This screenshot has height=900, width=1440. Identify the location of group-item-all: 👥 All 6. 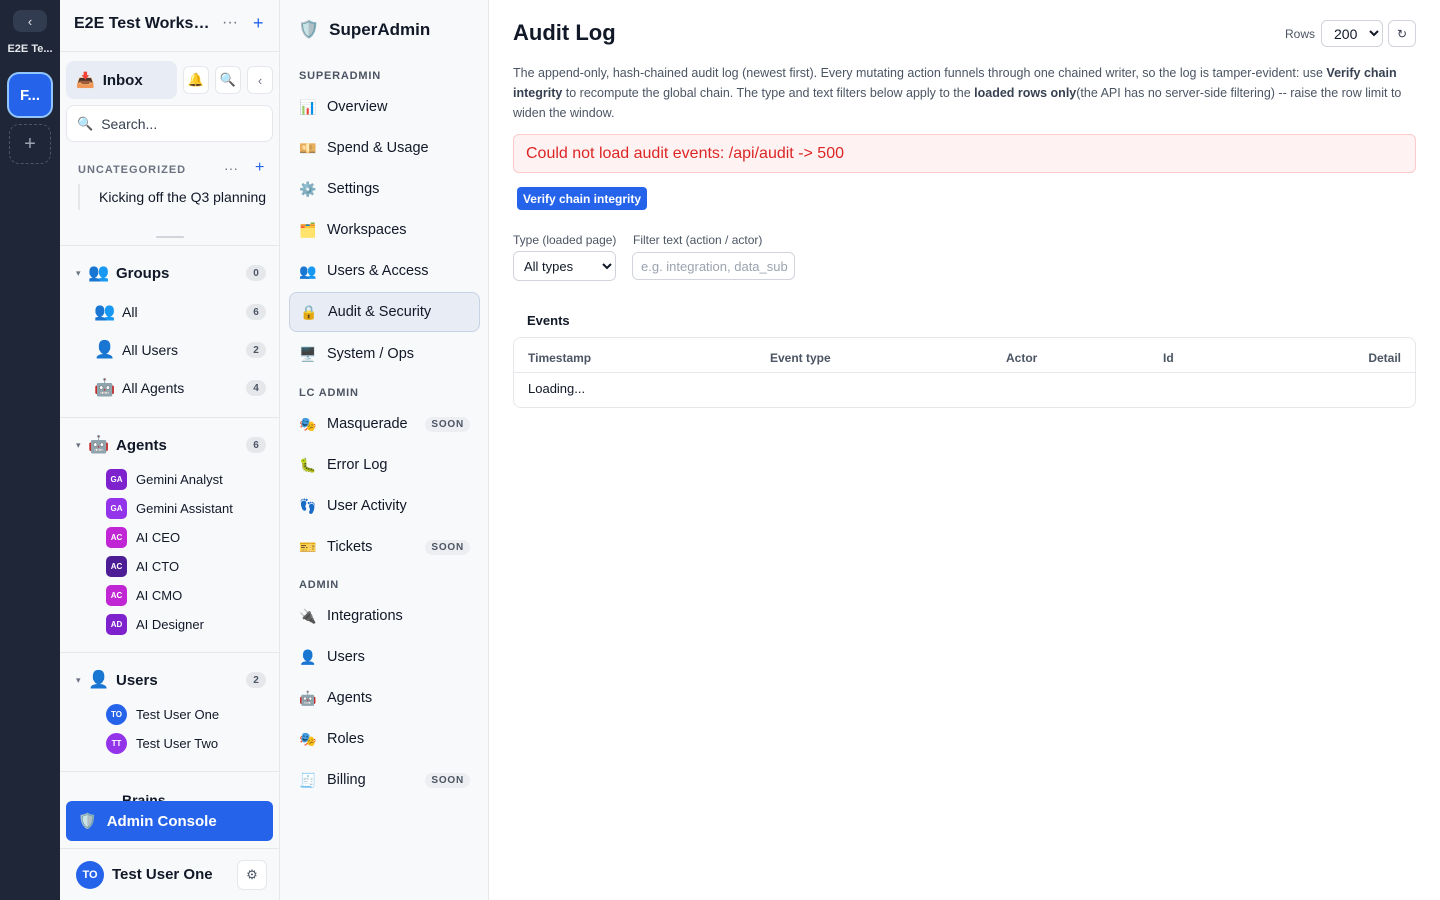
(180, 312).